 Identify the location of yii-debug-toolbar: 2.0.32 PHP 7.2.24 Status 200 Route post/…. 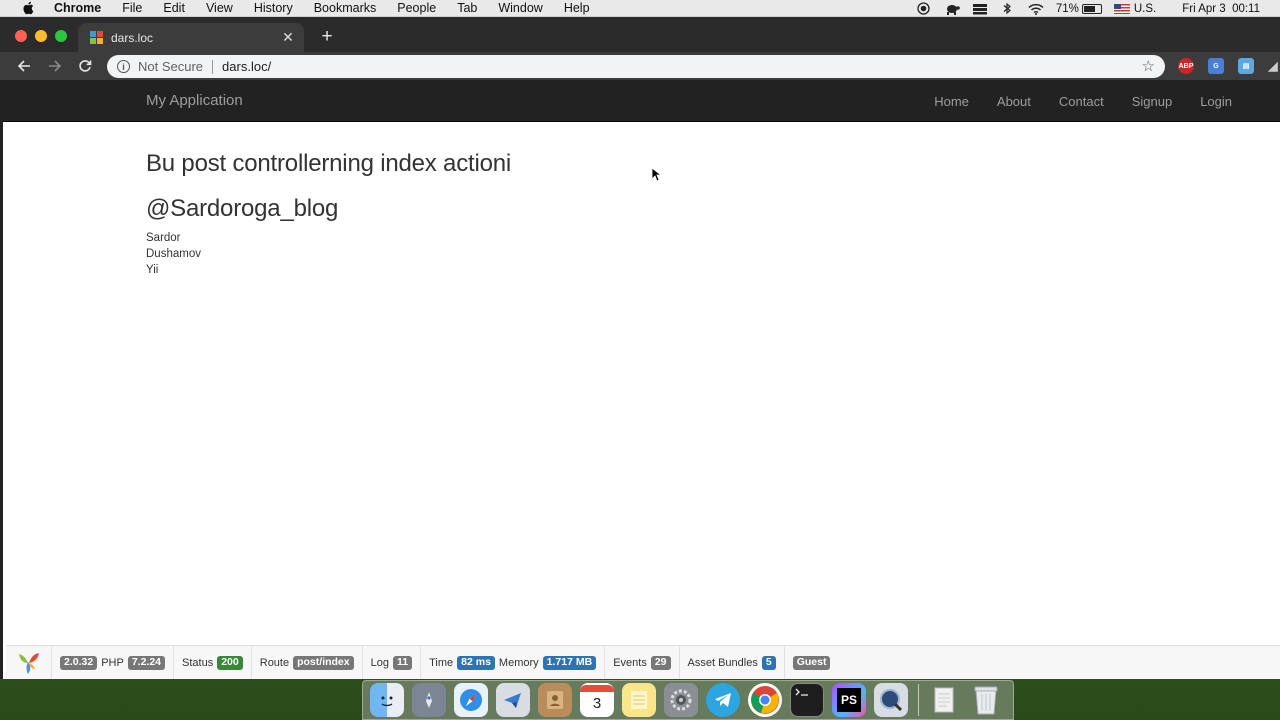
(643, 662).